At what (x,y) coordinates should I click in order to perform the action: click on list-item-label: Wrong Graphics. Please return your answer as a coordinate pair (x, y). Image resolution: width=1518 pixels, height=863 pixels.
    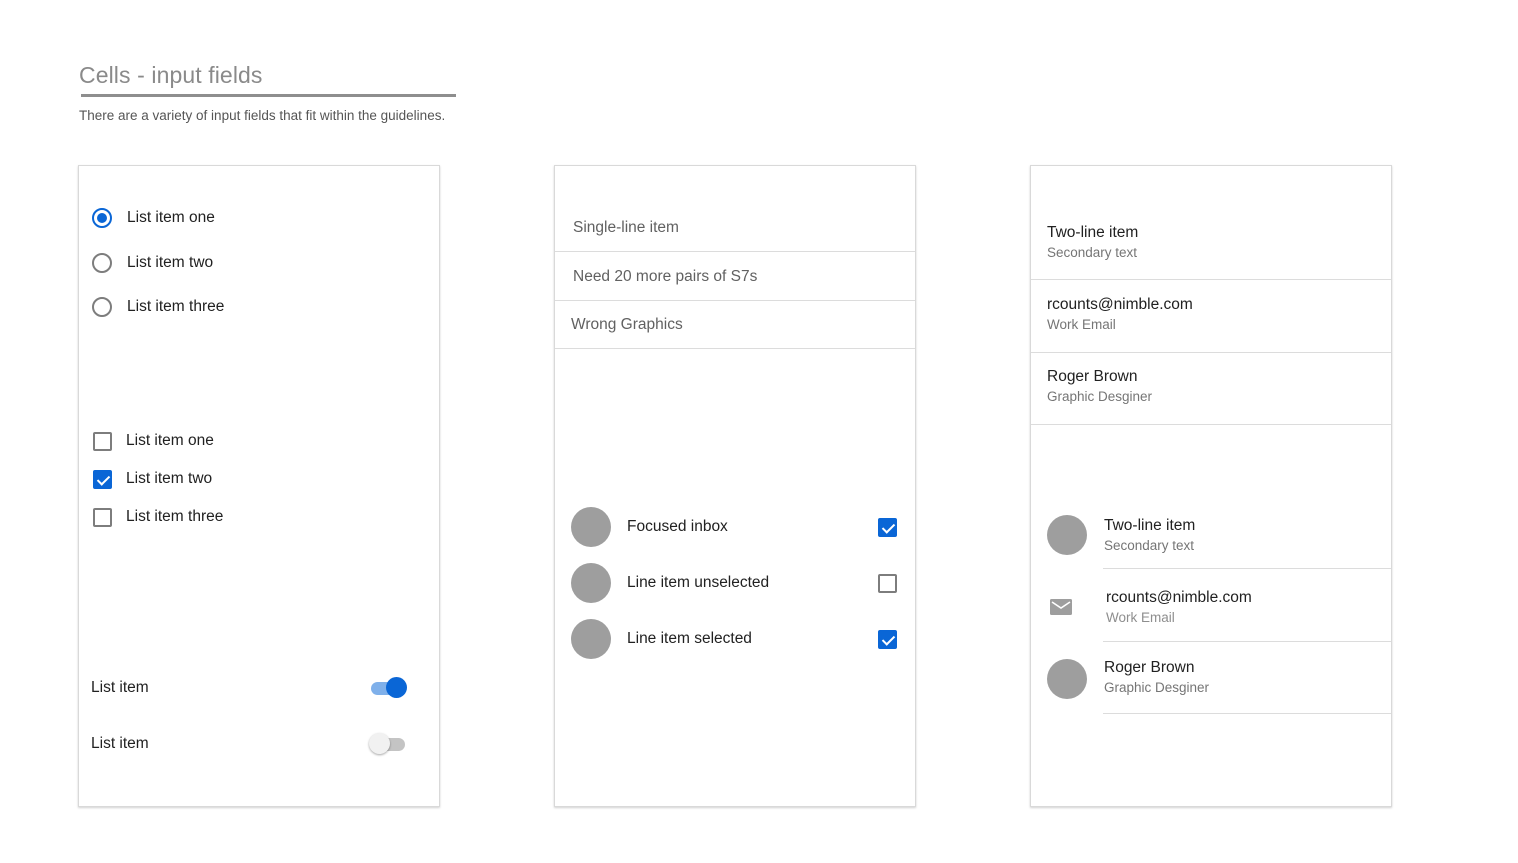
    Looking at the image, I should click on (627, 324).